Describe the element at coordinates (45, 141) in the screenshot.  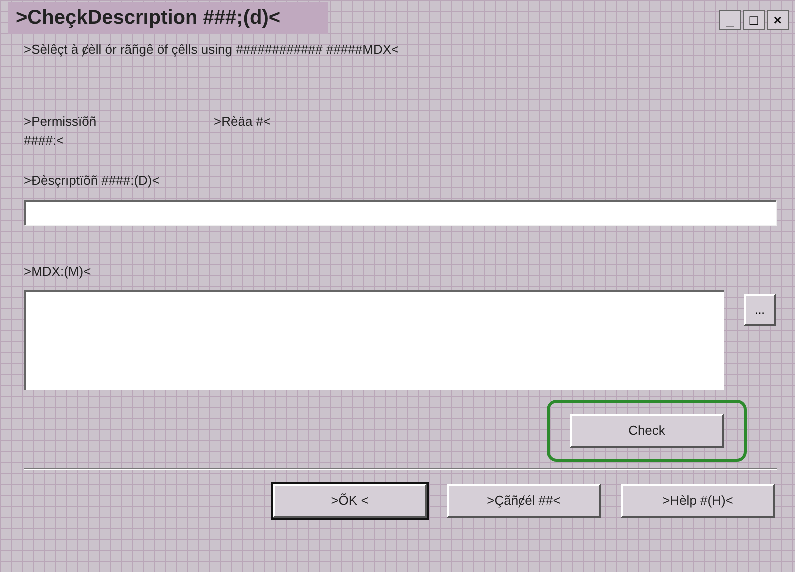
I see `permission-label: ####:<` at that location.